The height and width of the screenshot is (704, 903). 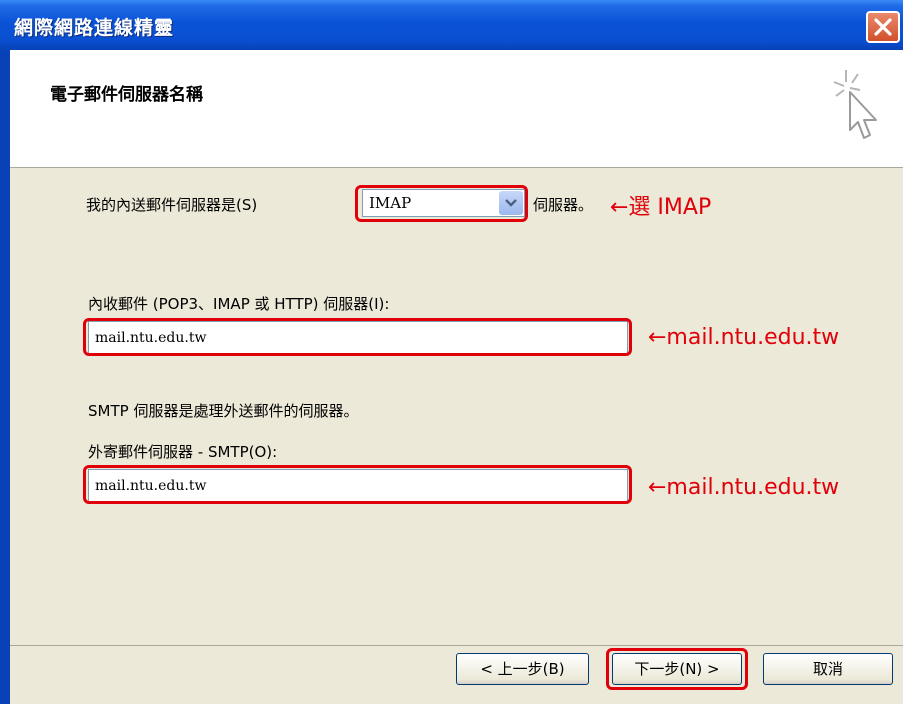 I want to click on chevron-down-icon, so click(x=511, y=203).